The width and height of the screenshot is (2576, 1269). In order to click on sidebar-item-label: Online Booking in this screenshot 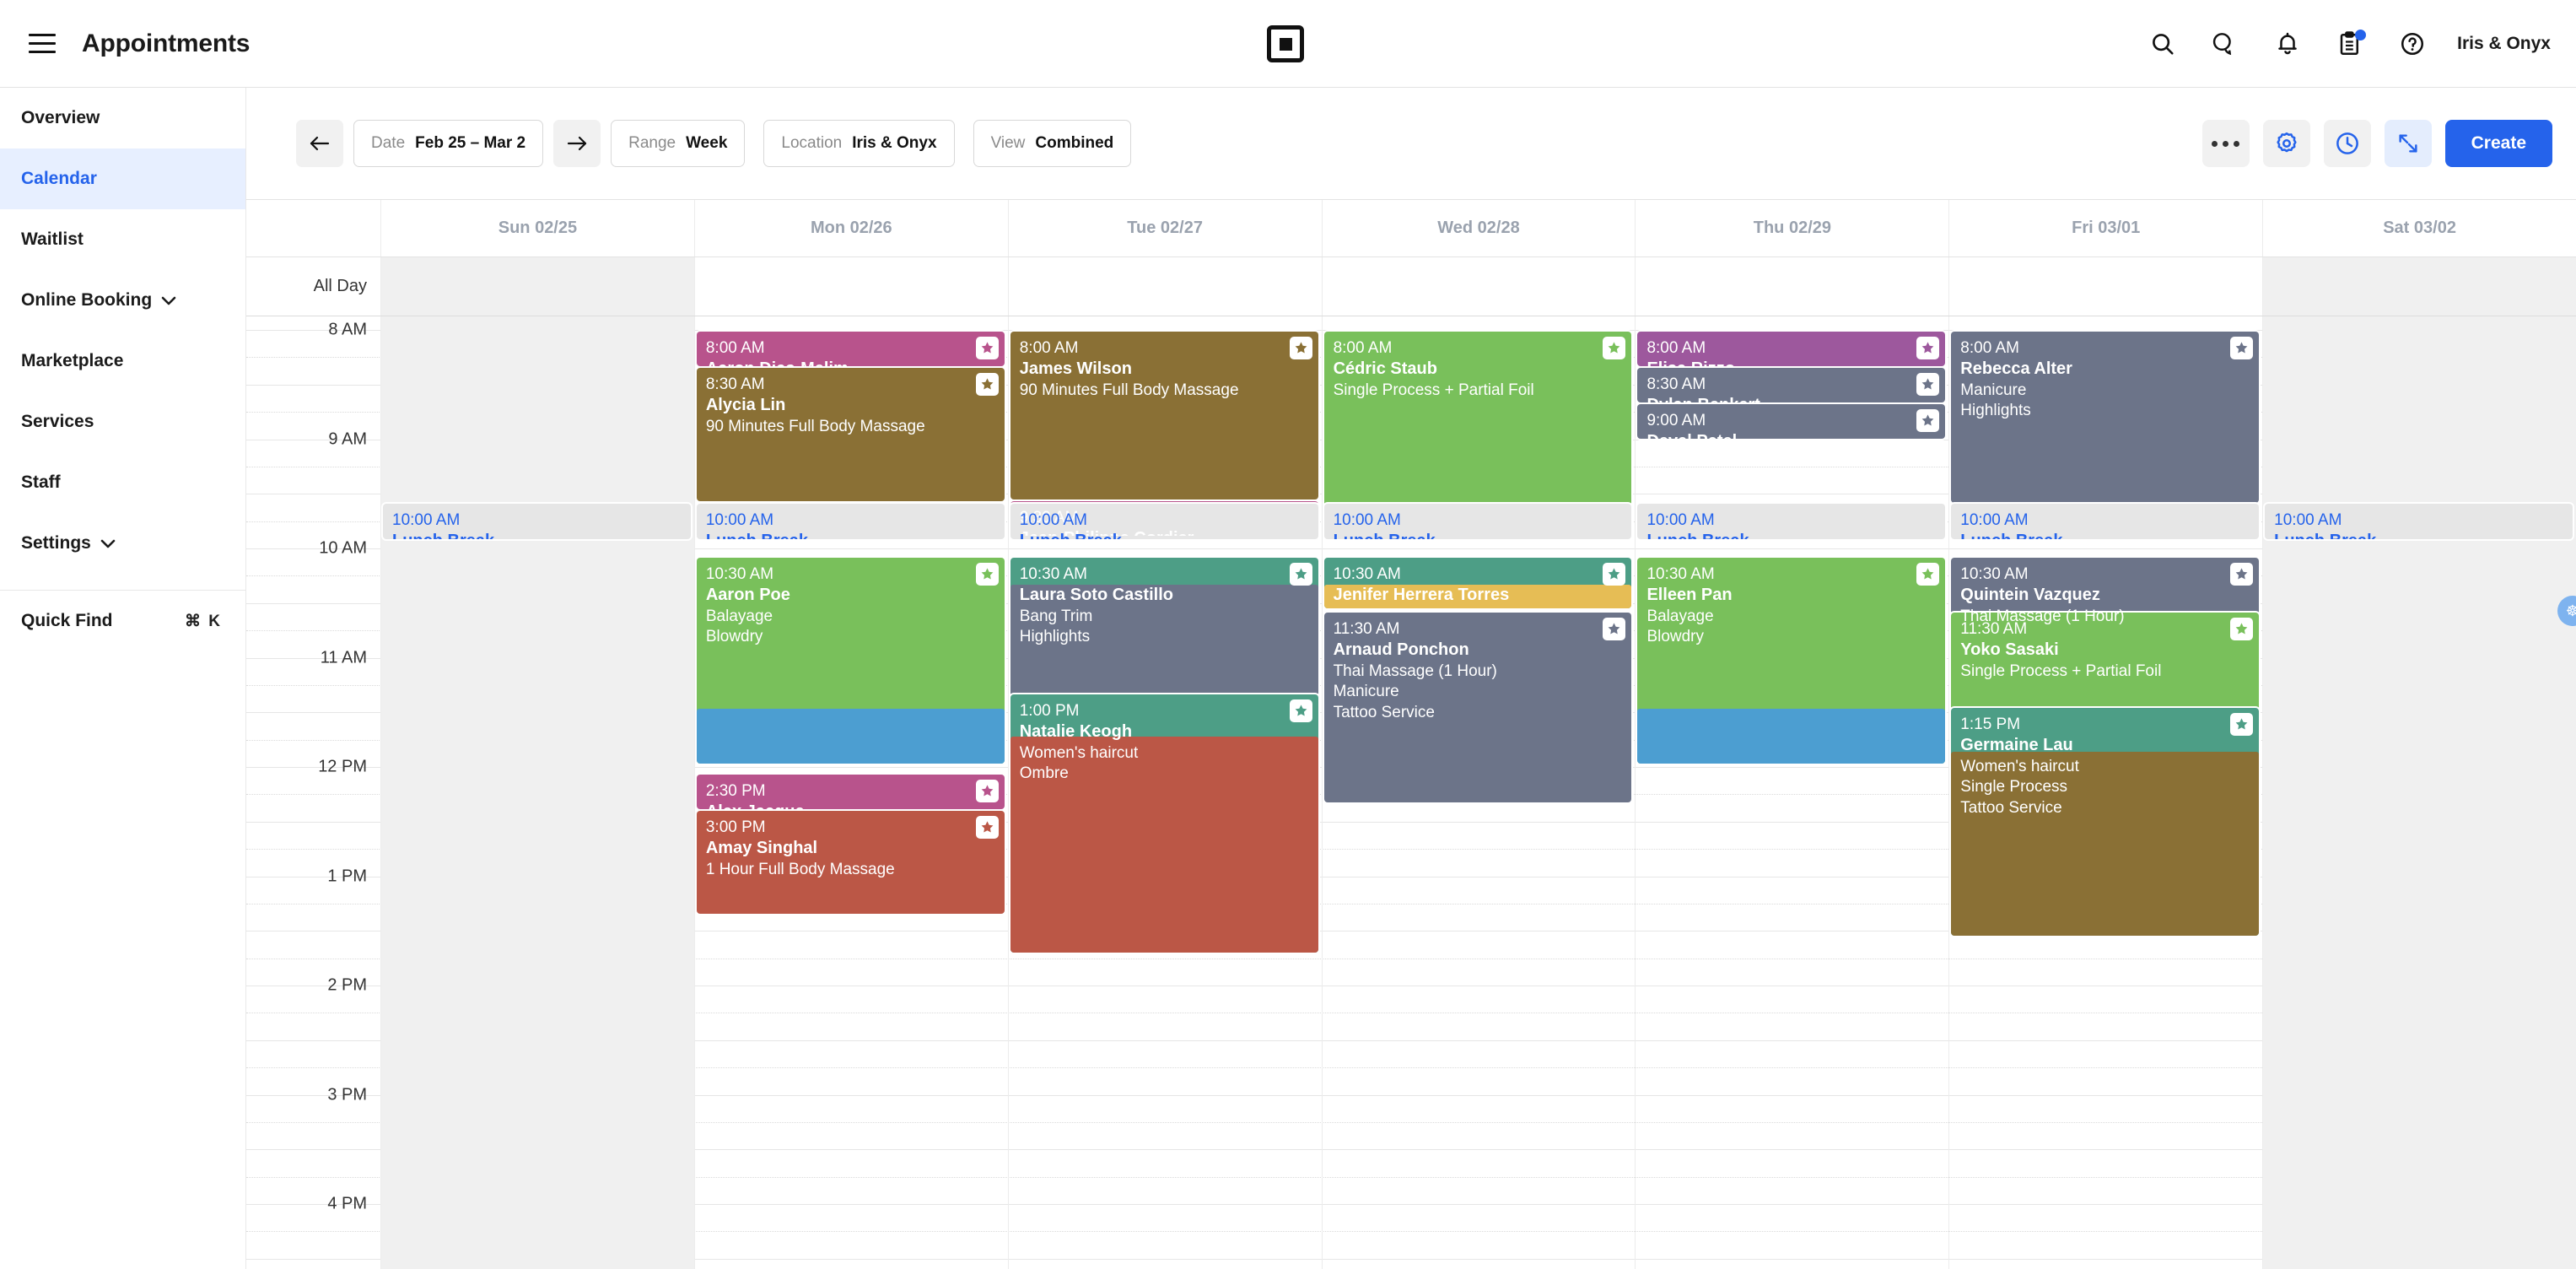, I will do `click(87, 300)`.